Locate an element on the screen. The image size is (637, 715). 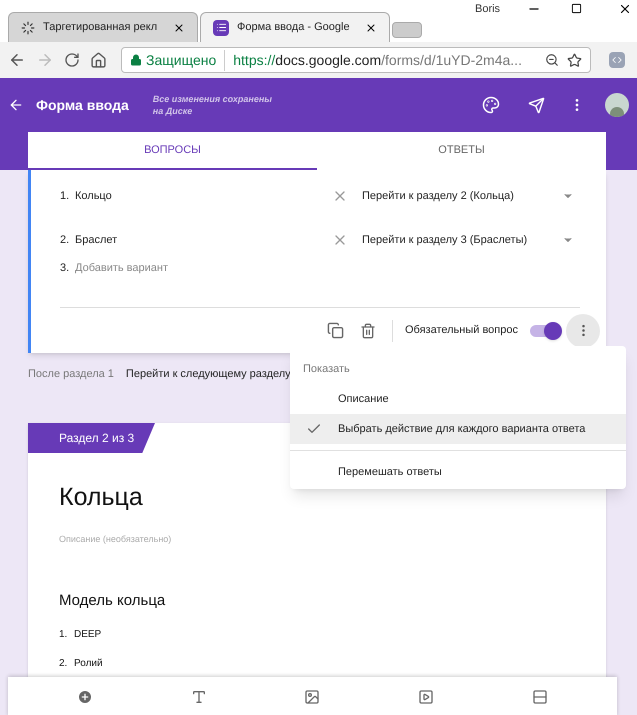
zoom-icon is located at coordinates (552, 60).